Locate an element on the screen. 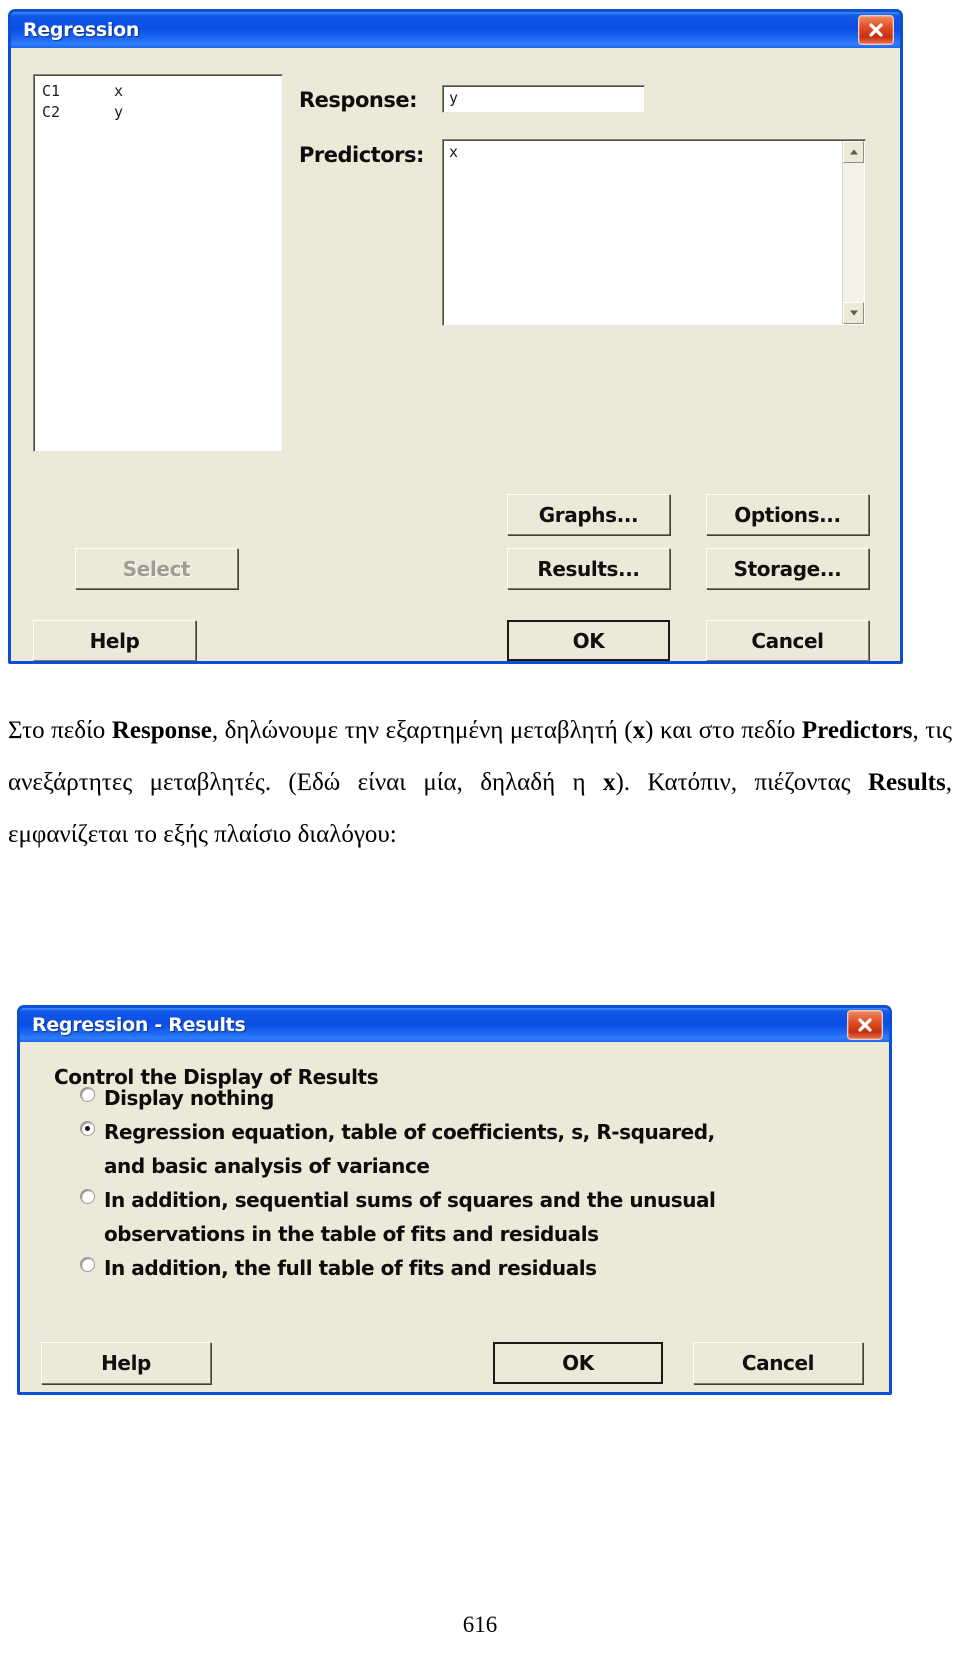 This screenshot has width=960, height=1665. response-value: y is located at coordinates (454, 98).